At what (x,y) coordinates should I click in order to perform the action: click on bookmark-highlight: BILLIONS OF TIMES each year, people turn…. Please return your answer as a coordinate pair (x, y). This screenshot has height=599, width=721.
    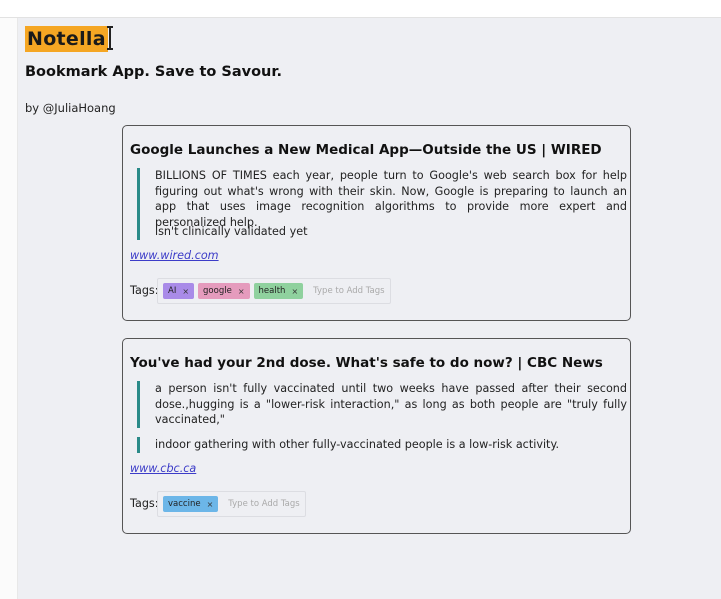
    Looking at the image, I should click on (382, 199).